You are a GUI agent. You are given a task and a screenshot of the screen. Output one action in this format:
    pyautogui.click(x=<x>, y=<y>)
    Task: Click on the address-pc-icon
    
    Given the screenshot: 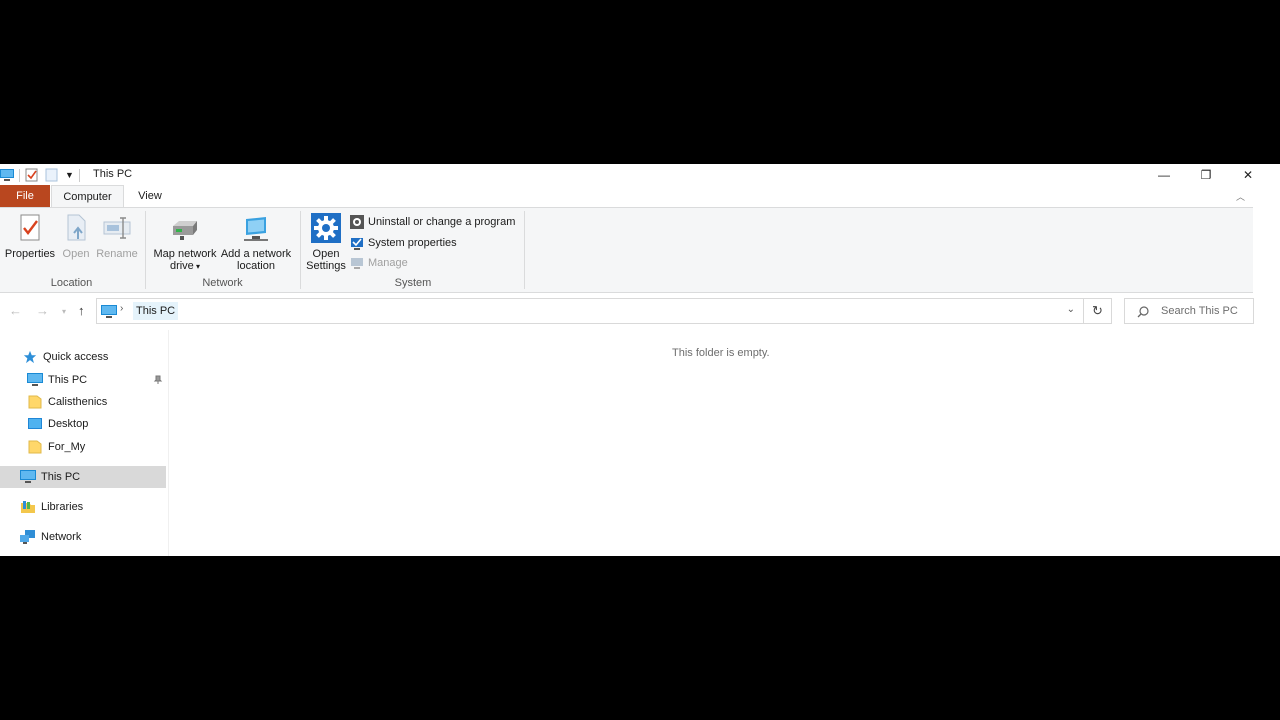 What is the action you would take?
    pyautogui.click(x=109, y=311)
    